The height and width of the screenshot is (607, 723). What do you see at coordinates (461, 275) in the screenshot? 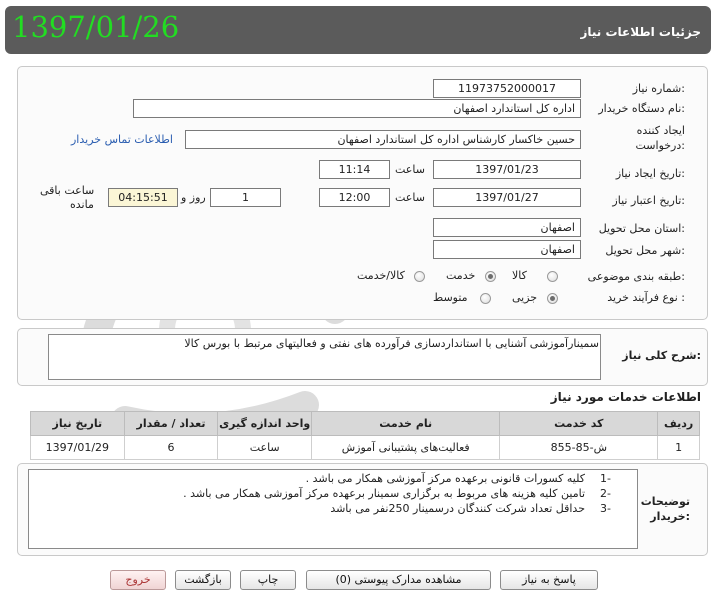
I see `category-option-service-label: خدمت` at bounding box center [461, 275].